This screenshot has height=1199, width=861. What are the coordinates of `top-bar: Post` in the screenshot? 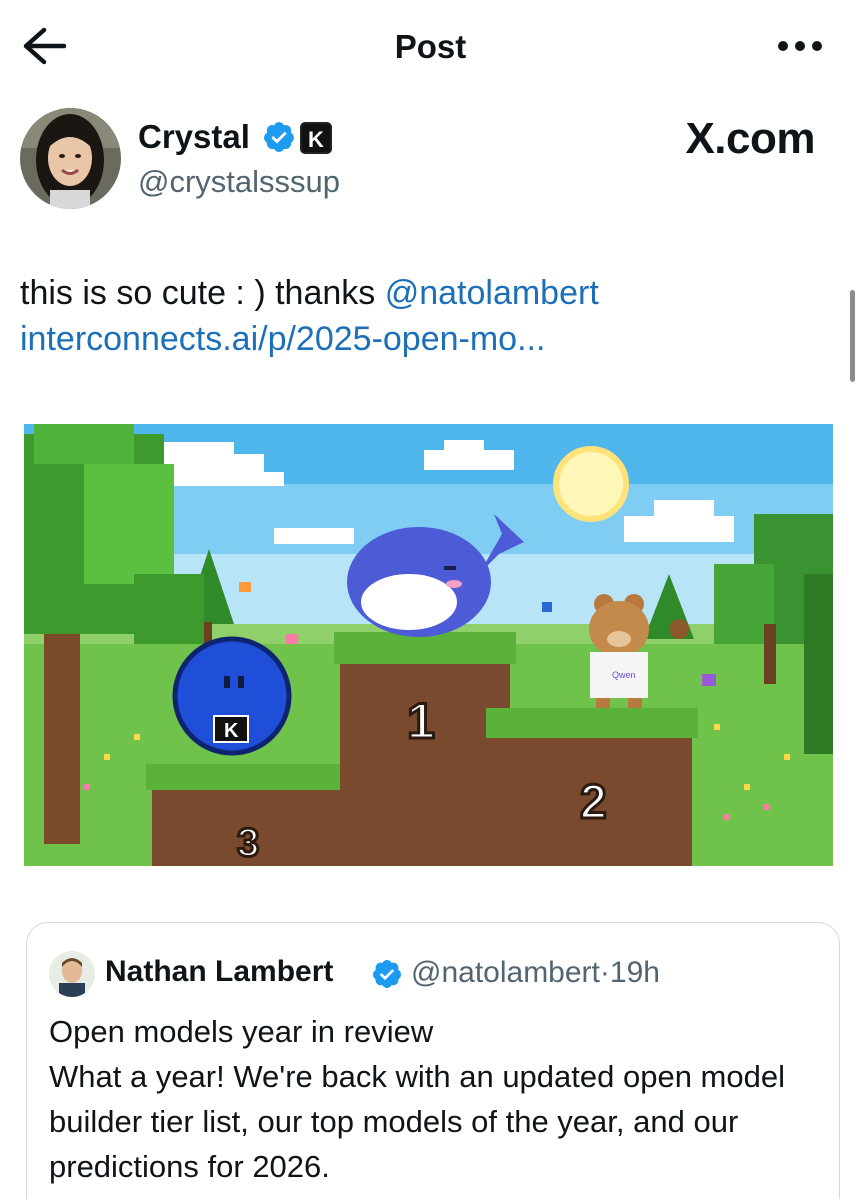 It's located at (430, 47).